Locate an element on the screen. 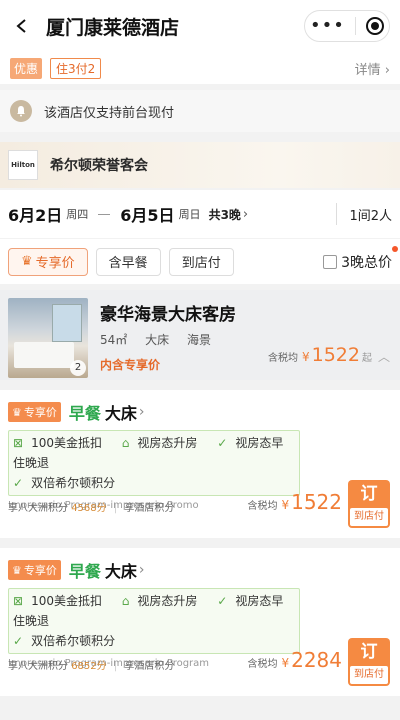  room-size: 54㎡ is located at coordinates (114, 340).